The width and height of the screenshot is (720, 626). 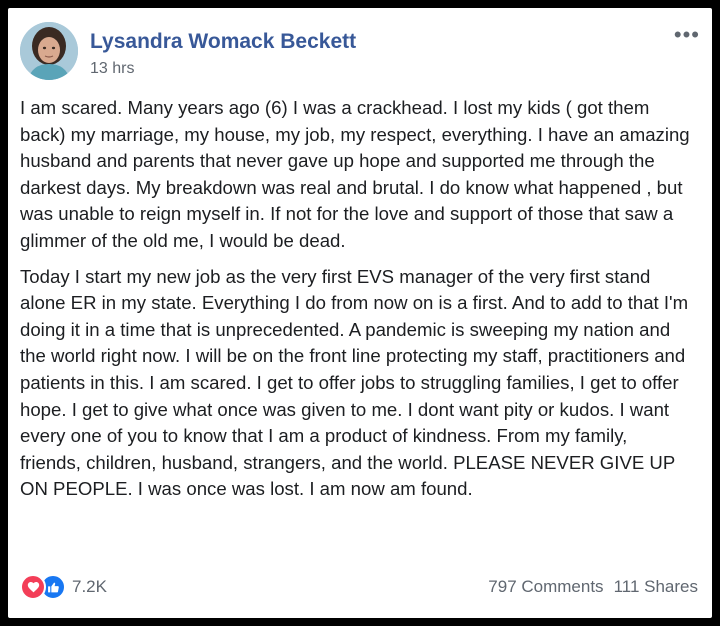 What do you see at coordinates (63, 587) in the screenshot?
I see `reactions-summary: 7.2K` at bounding box center [63, 587].